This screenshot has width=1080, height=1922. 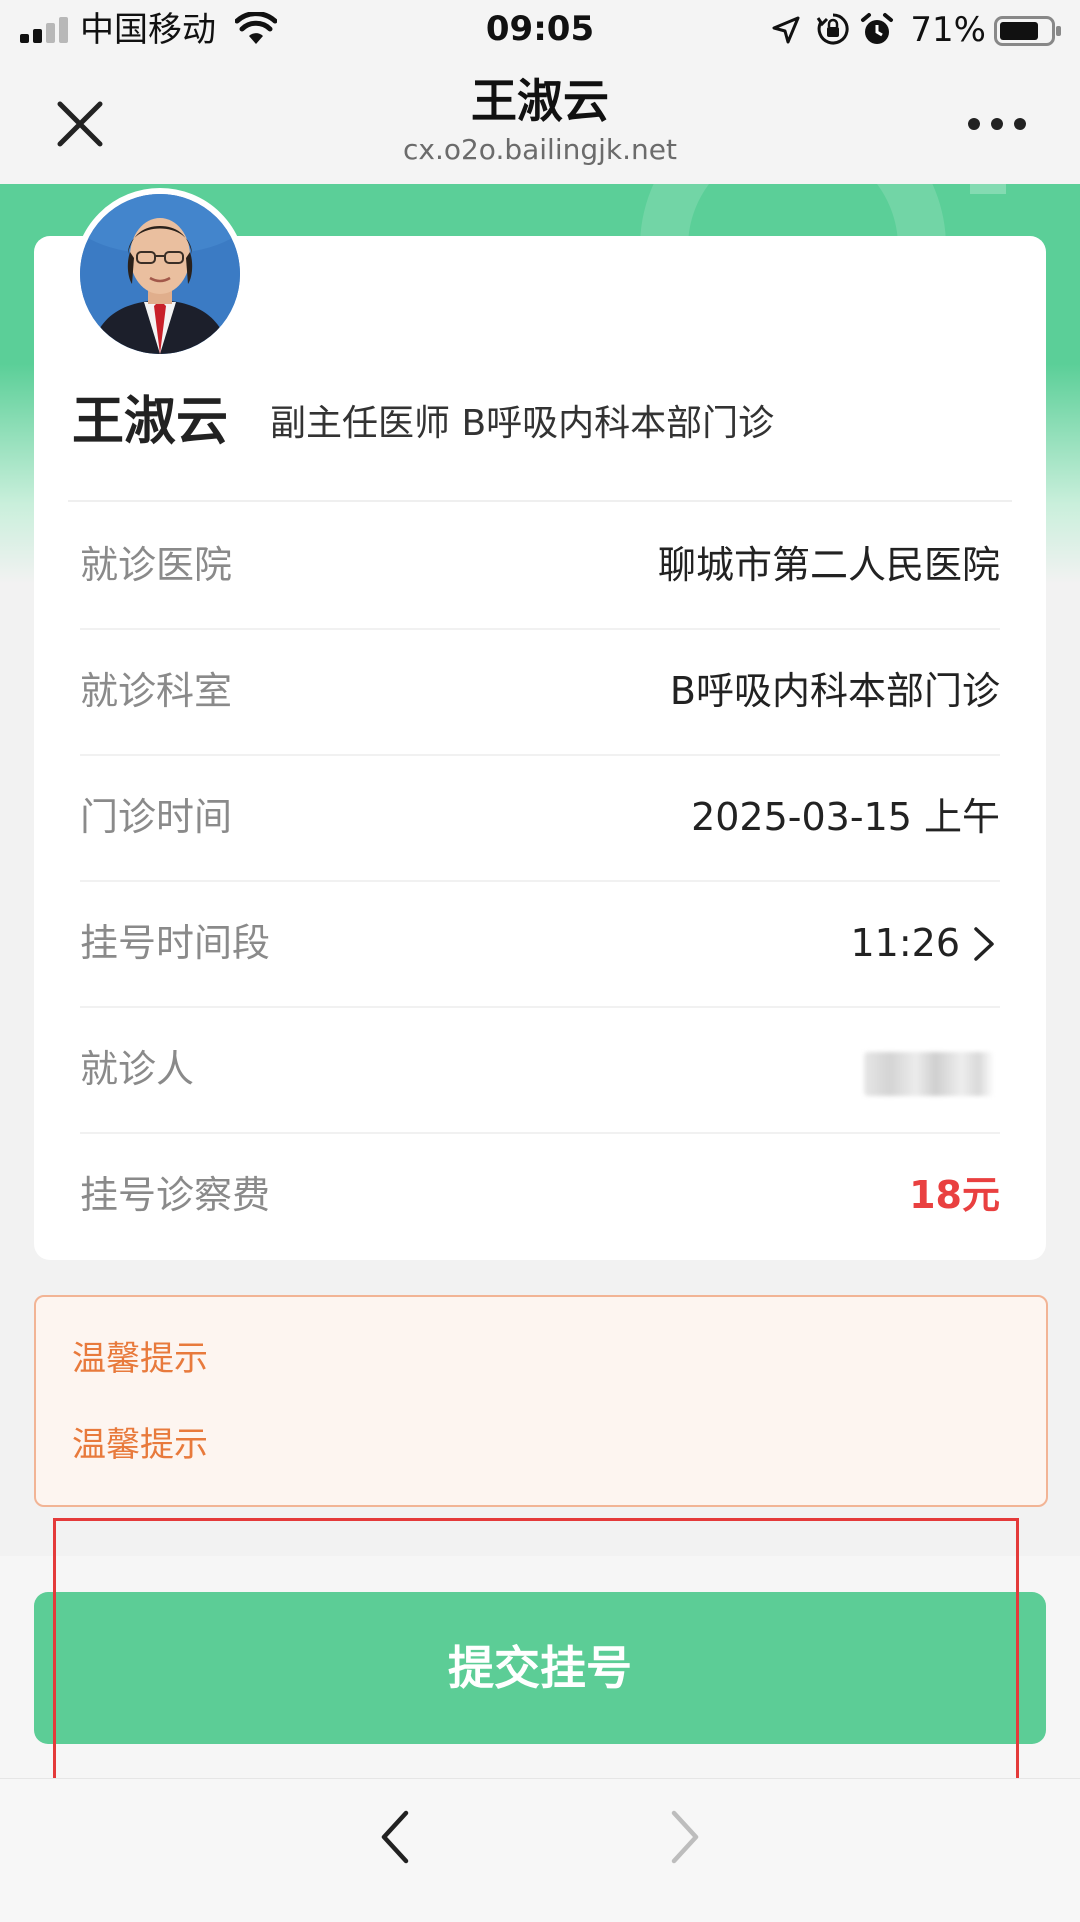 I want to click on patient-name-blurred, so click(x=929, y=1074).